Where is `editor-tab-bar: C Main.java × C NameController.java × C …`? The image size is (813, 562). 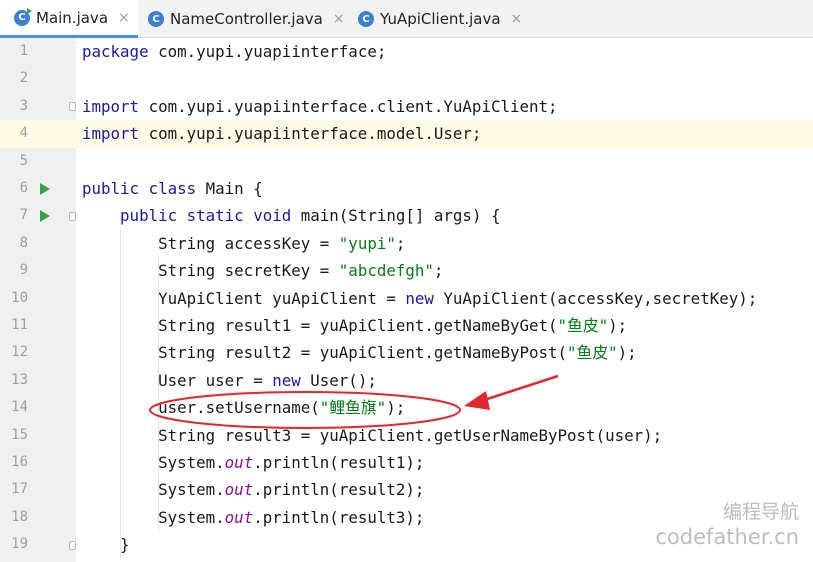
editor-tab-bar: C Main.java × C NameController.java × C … is located at coordinates (406, 19).